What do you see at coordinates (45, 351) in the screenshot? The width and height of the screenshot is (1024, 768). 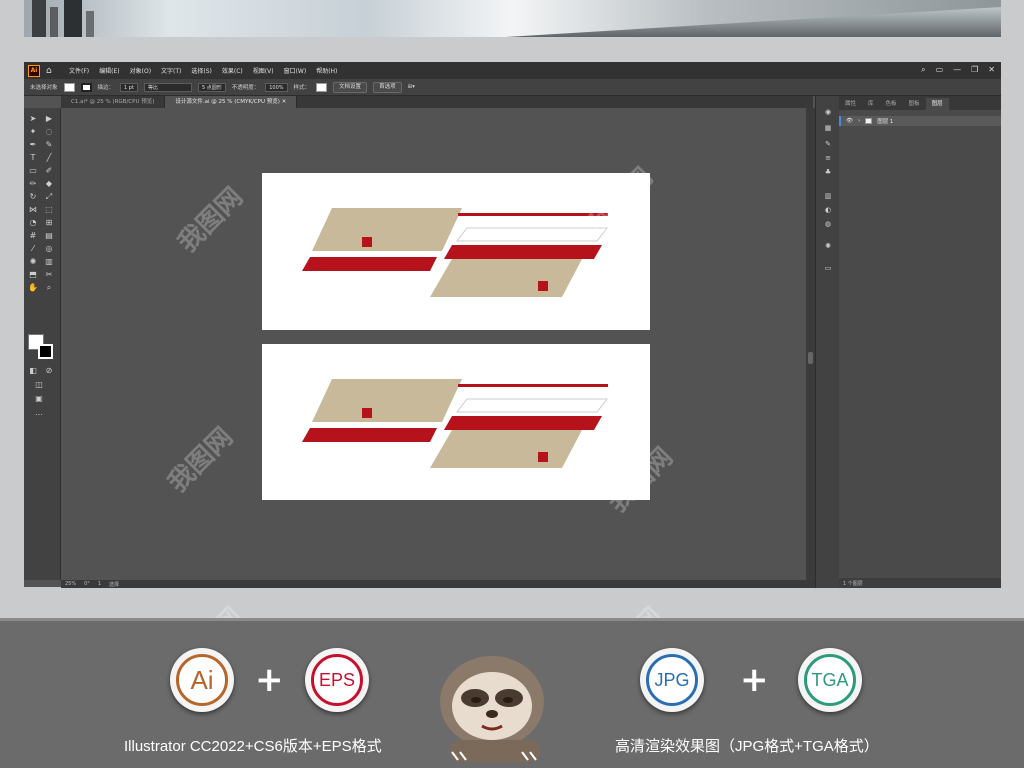 I see `stroke-color-swatch` at bounding box center [45, 351].